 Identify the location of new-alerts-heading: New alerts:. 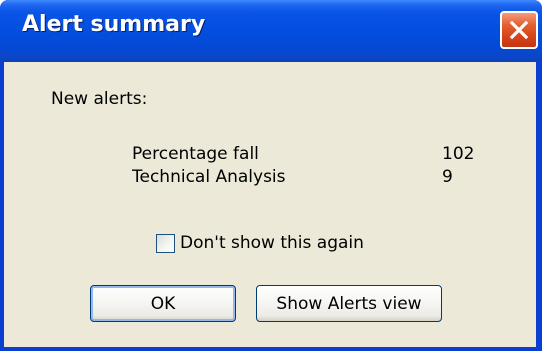
(99, 99).